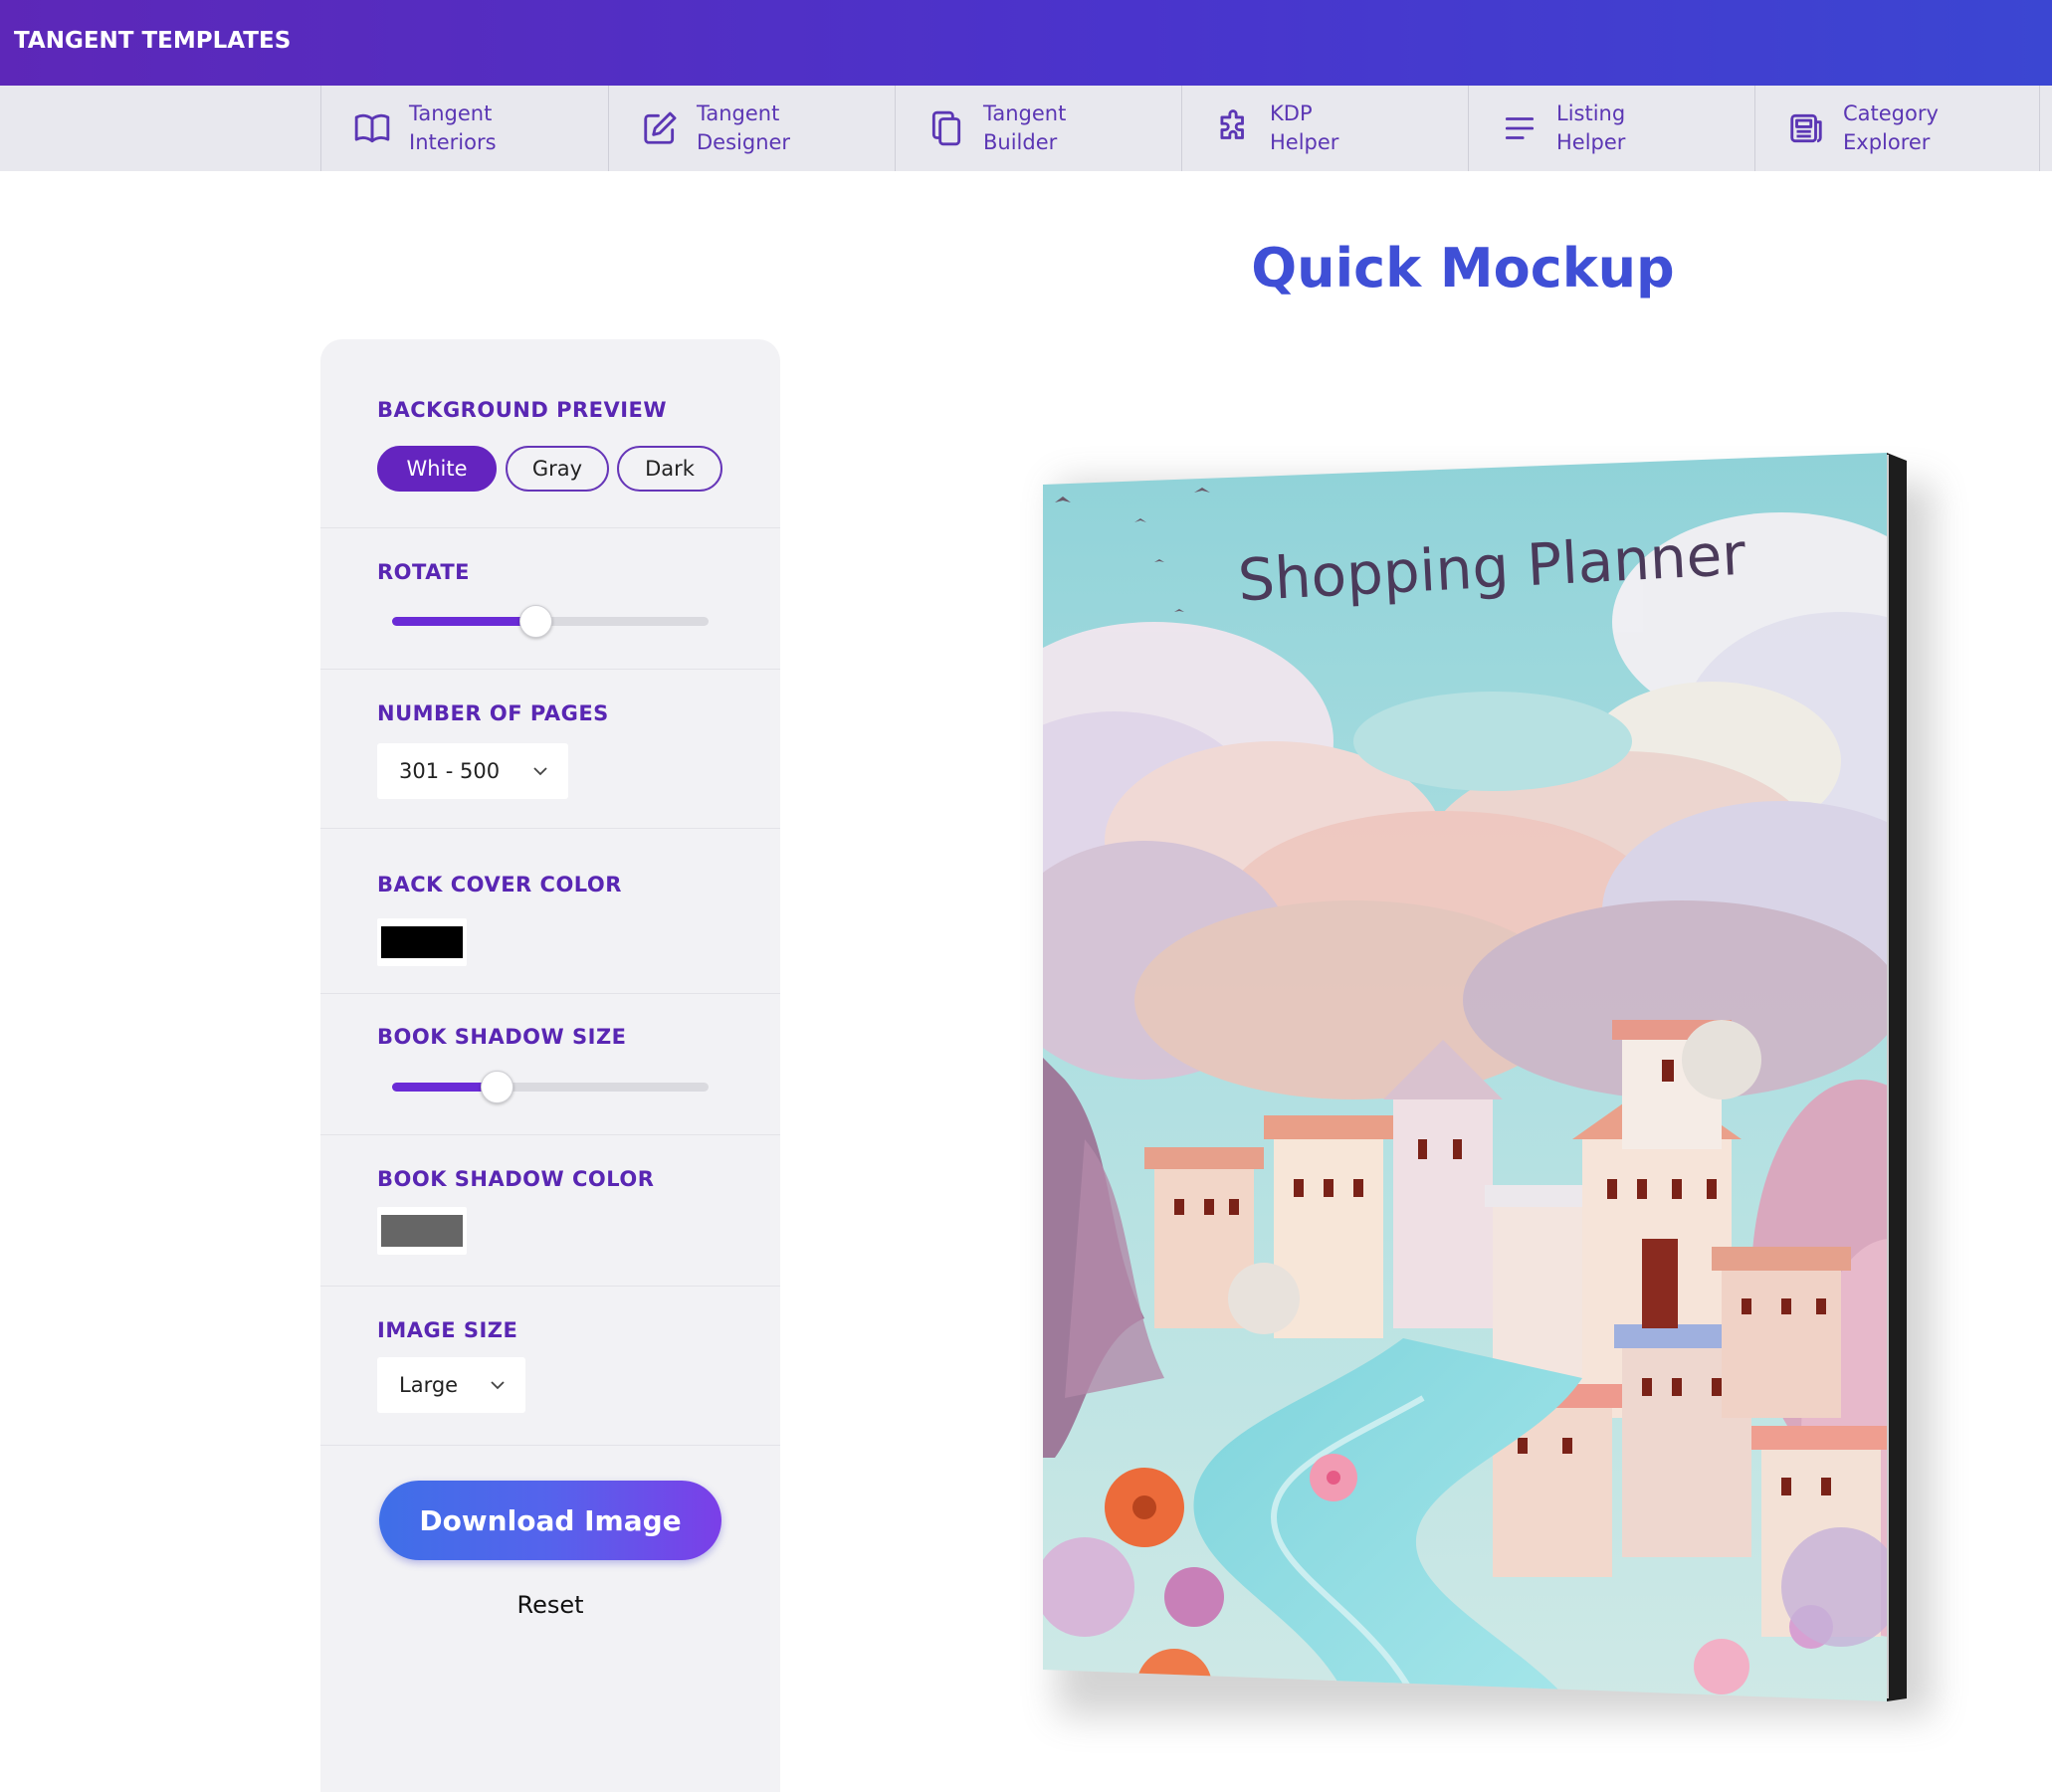  What do you see at coordinates (372, 128) in the screenshot?
I see `book-open-icon` at bounding box center [372, 128].